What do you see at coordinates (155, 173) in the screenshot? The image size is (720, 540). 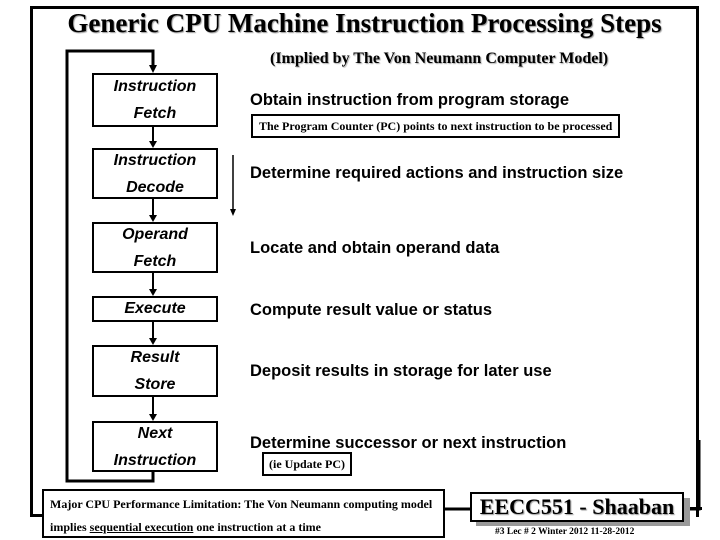 I see `step-box-instruction-decode: Instruction Decode` at bounding box center [155, 173].